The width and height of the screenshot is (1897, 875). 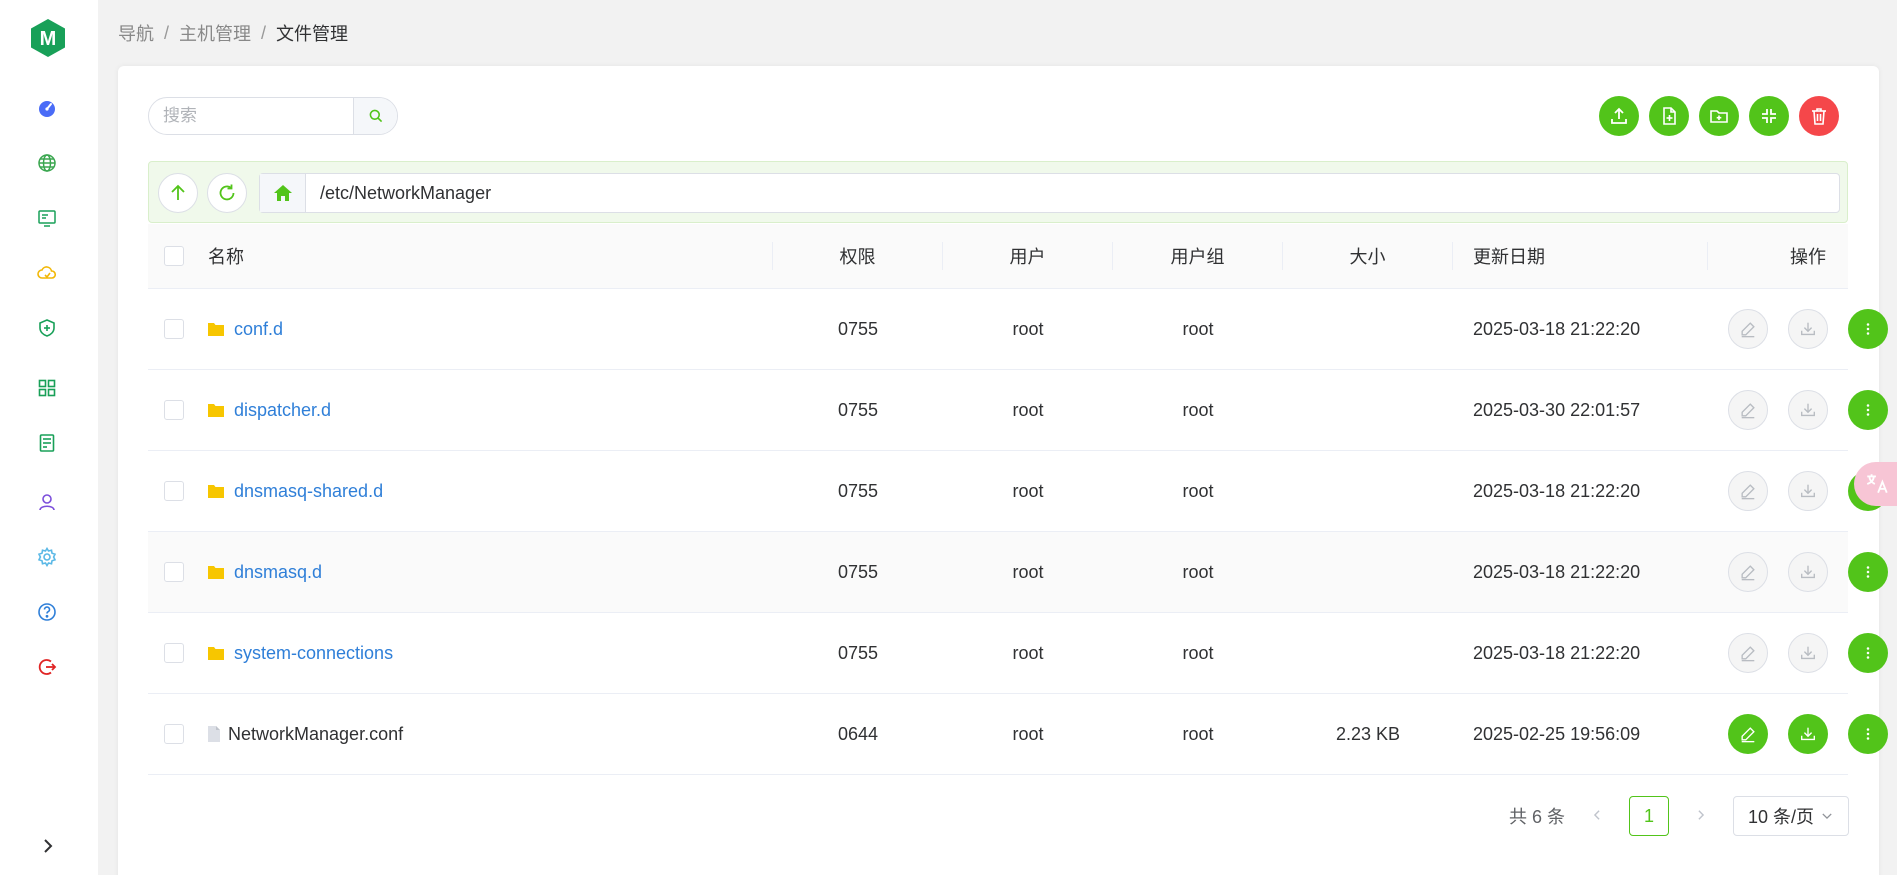 I want to click on parent-dir-button, so click(x=178, y=193).